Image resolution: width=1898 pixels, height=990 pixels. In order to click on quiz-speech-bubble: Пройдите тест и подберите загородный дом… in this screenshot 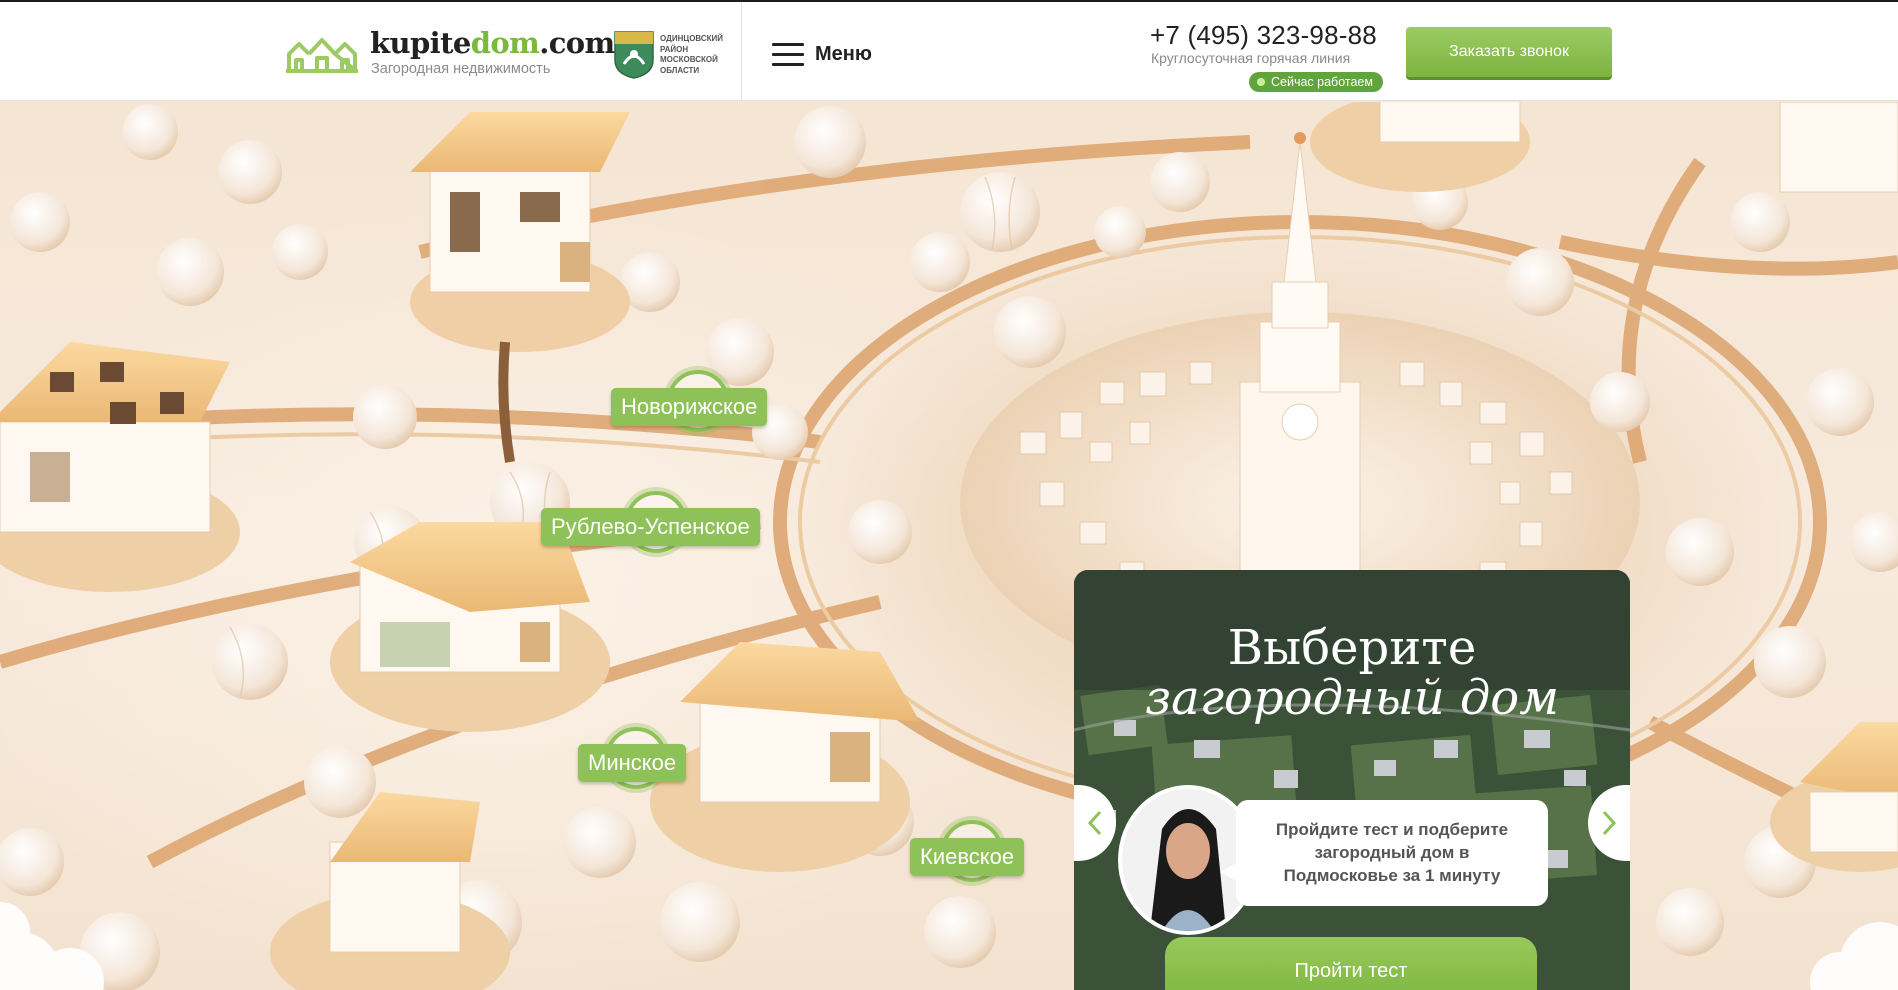, I will do `click(1384, 853)`.